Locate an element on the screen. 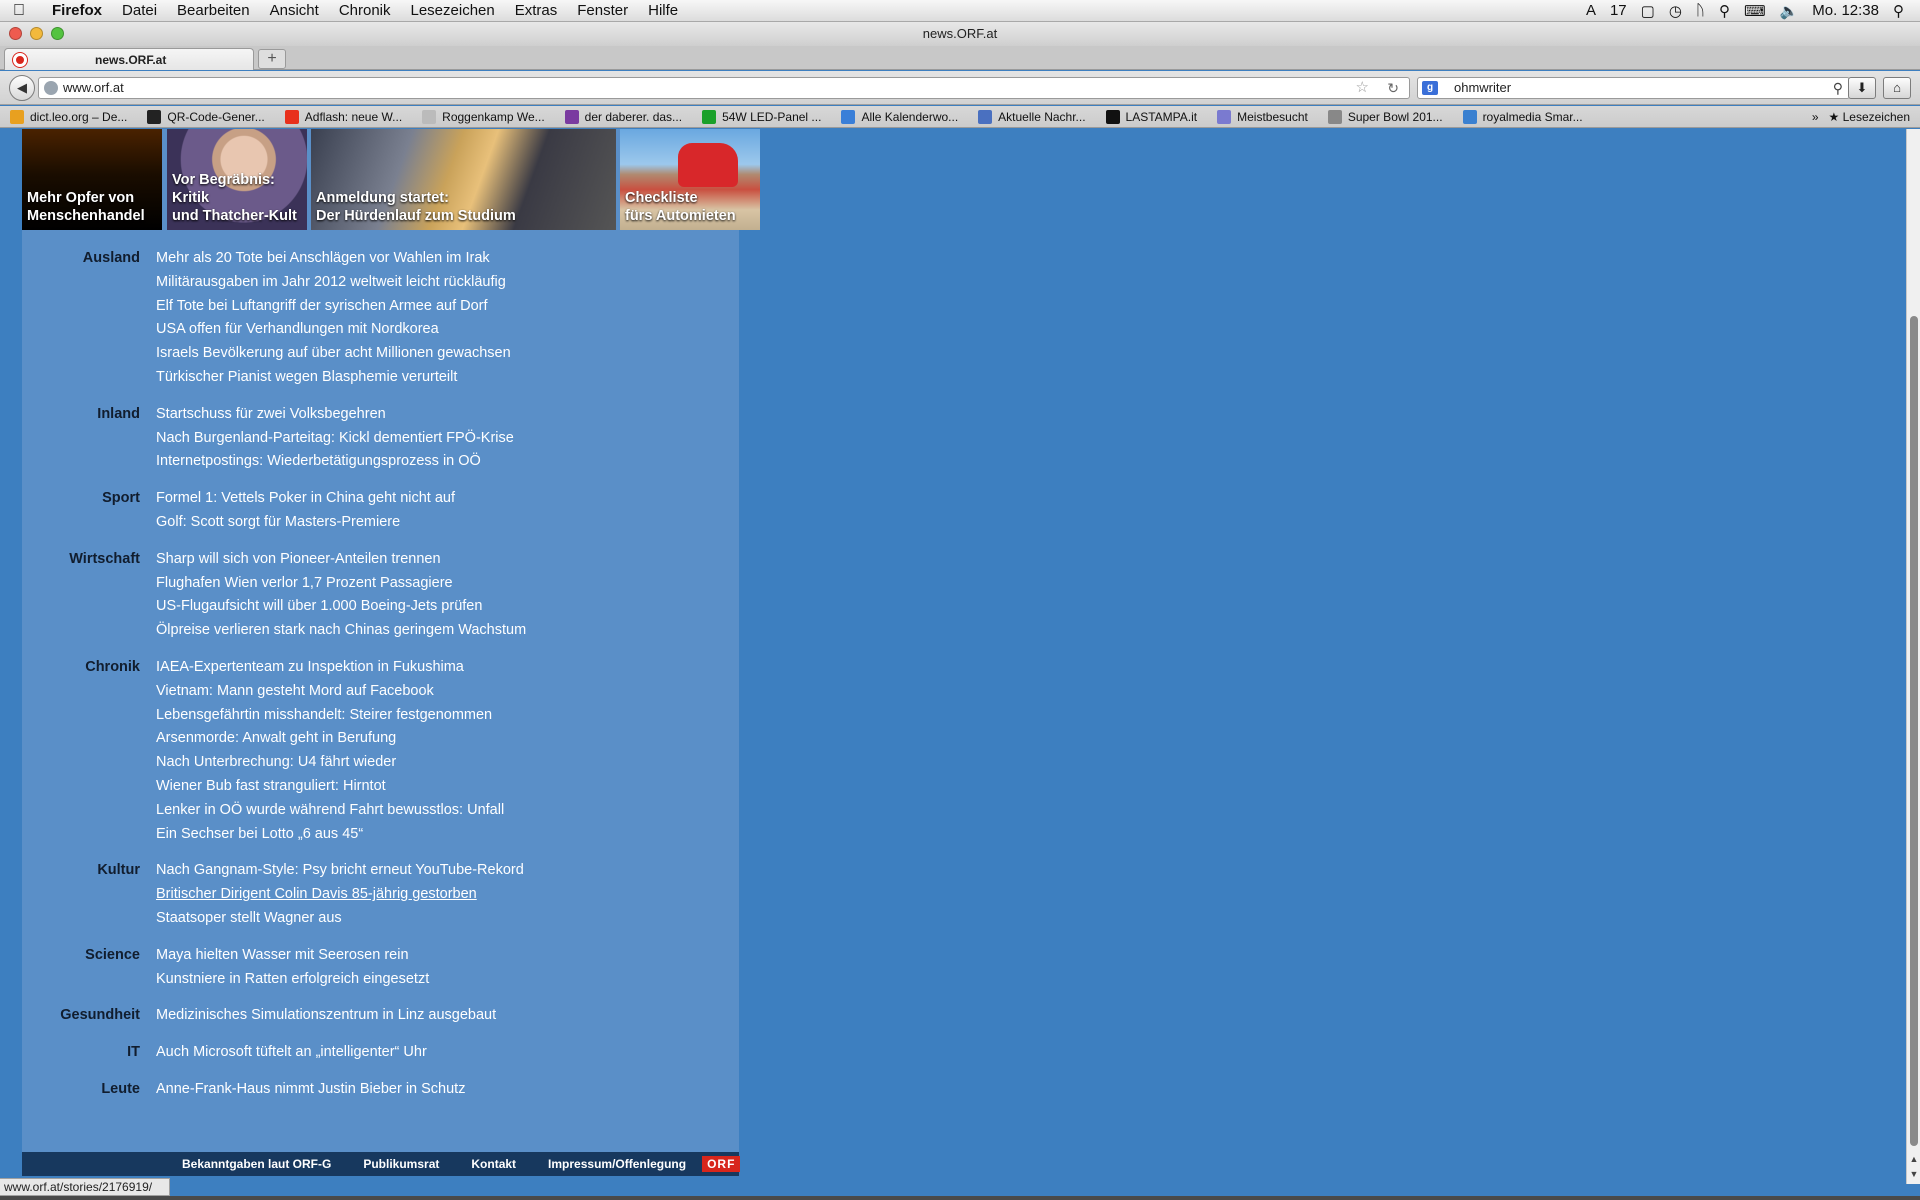 This screenshot has height=1200, width=1920. volume-icon: 🔈 is located at coordinates (1789, 11).